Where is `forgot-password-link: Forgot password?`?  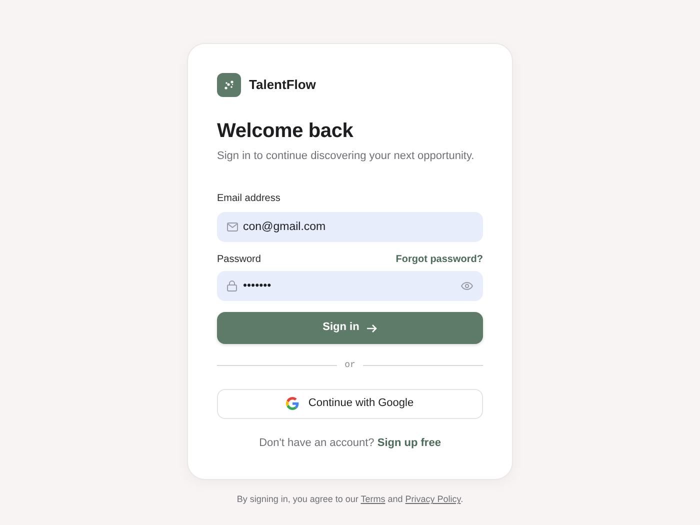
forgot-password-link: Forgot password? is located at coordinates (439, 260).